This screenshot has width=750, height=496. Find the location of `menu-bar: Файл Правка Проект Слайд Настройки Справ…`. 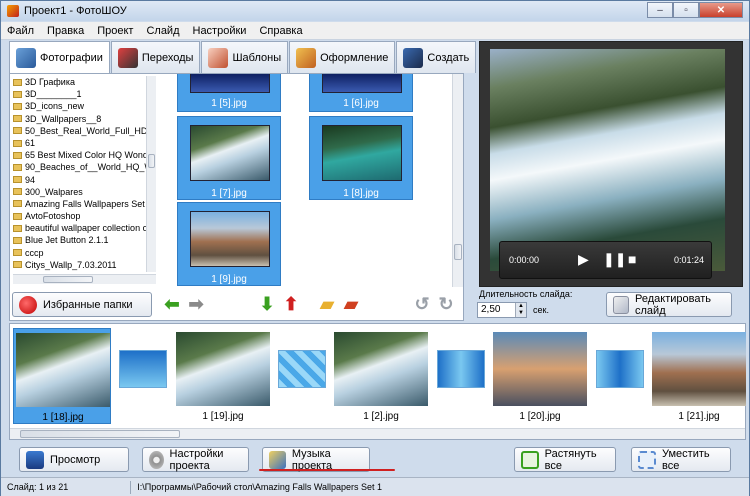

menu-bar: Файл Правка Проект Слайд Настройки Справ… is located at coordinates (375, 31).